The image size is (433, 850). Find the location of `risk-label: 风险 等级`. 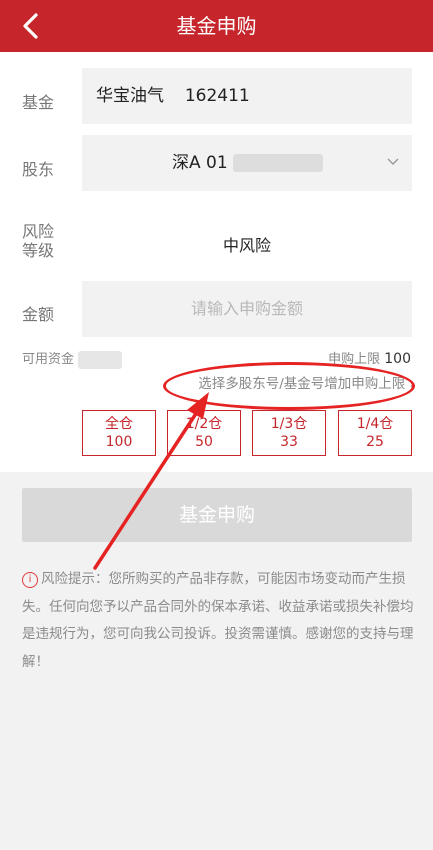

risk-label: 风险 等级 is located at coordinates (38, 241).